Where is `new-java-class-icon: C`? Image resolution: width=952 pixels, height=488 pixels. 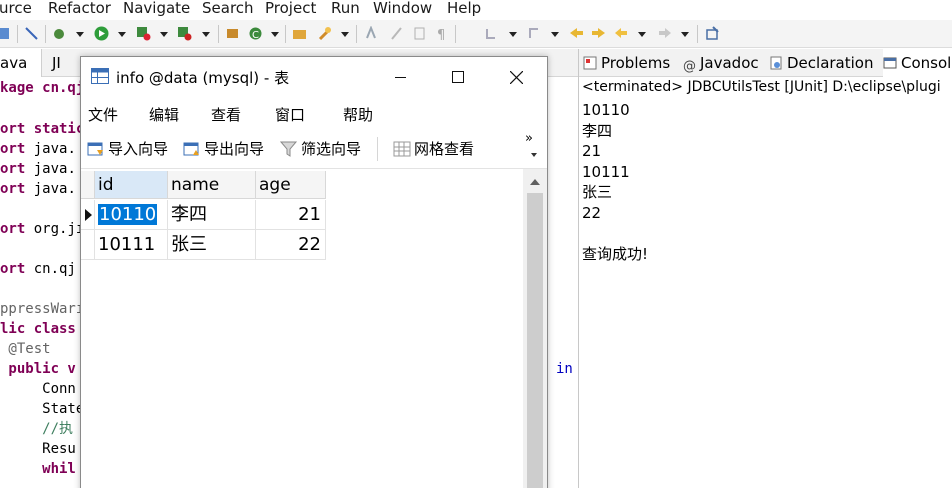 new-java-class-icon: C is located at coordinates (255, 33).